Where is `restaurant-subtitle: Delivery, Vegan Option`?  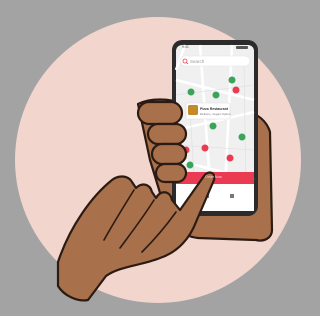
restaurant-subtitle: Delivery, Vegan Option is located at coordinates (215, 114).